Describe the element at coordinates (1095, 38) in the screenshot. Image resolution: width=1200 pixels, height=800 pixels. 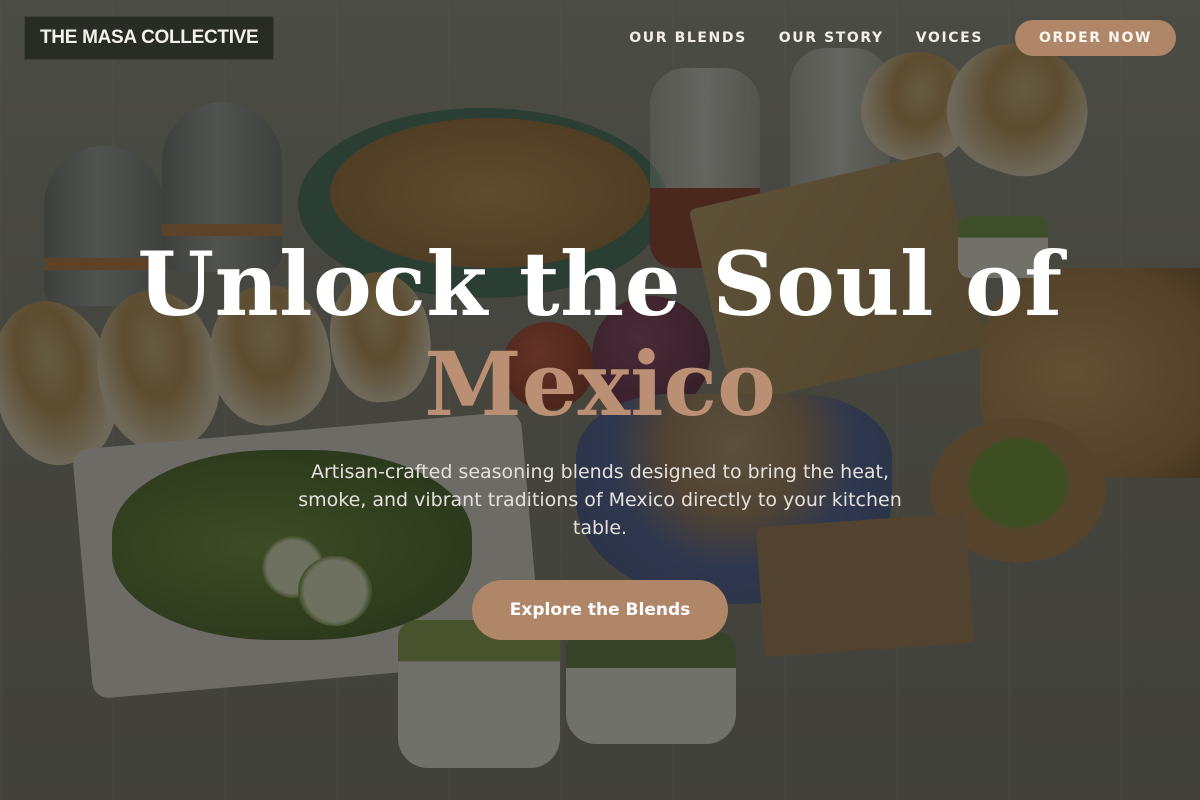
I see `order-now-button: ORDER NOW` at that location.